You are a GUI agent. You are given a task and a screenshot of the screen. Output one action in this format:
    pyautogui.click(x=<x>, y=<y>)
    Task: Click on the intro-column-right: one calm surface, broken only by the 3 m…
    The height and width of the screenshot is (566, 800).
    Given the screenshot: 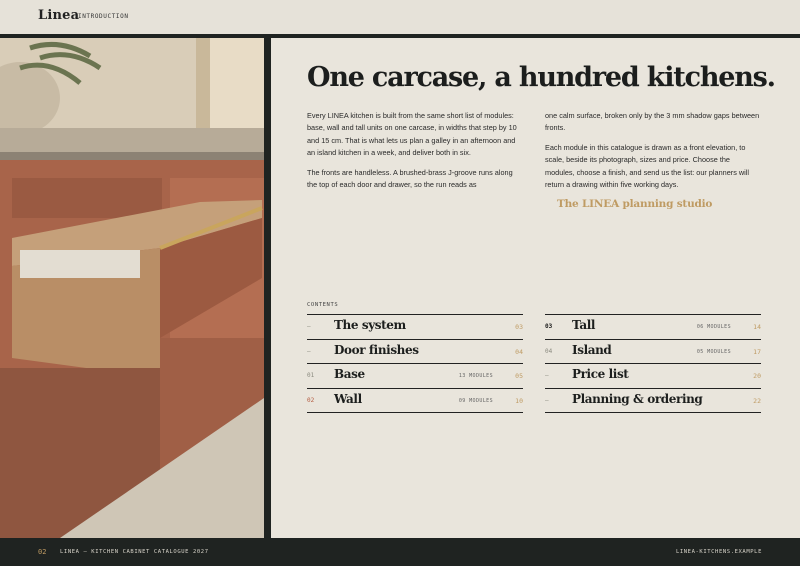 What is the action you would take?
    pyautogui.click(x=653, y=164)
    